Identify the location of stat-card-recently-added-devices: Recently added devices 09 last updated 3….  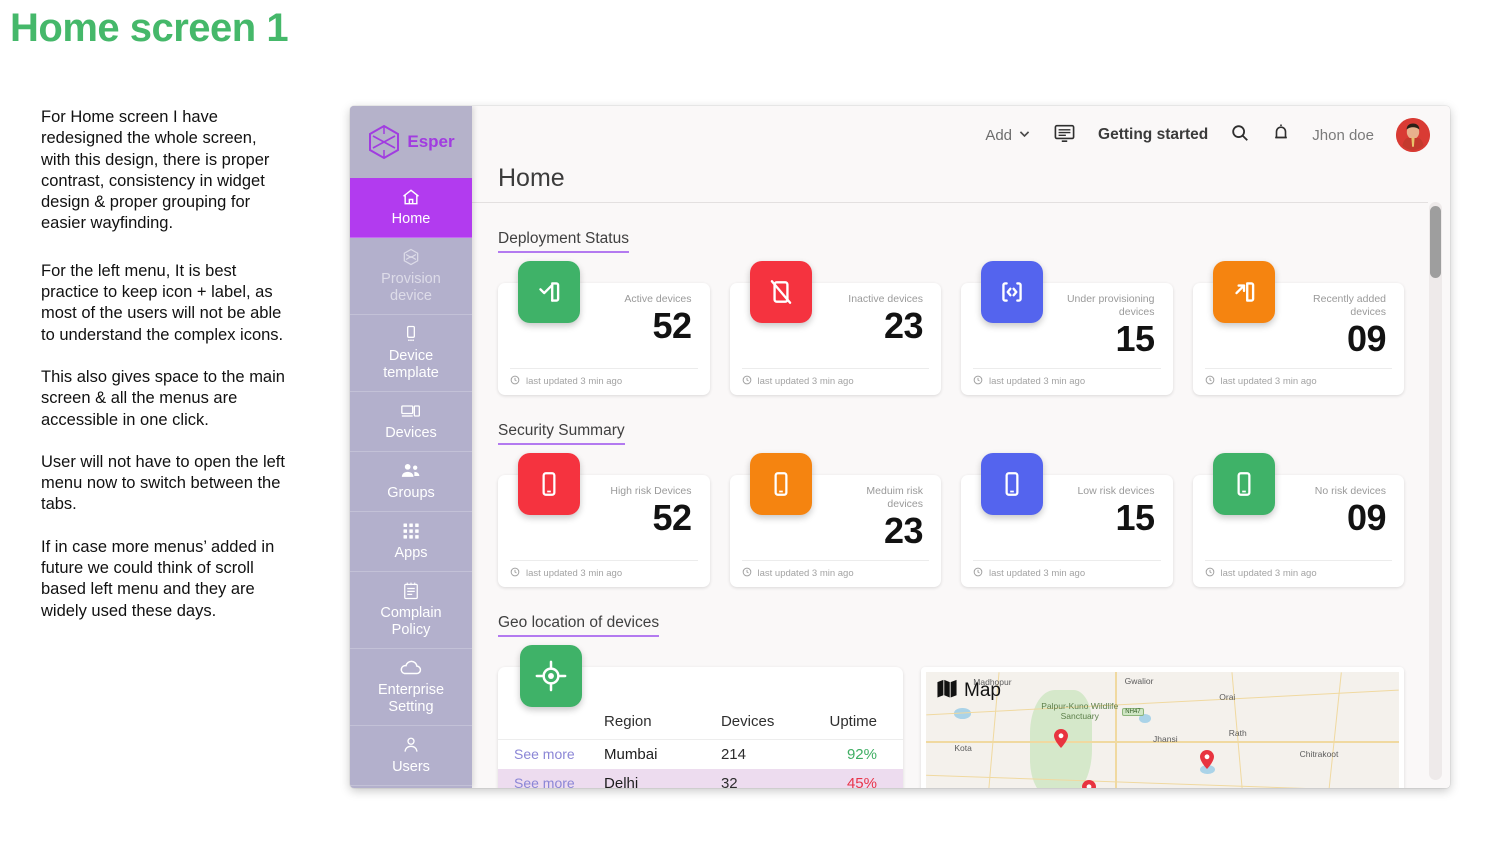
(1298, 328).